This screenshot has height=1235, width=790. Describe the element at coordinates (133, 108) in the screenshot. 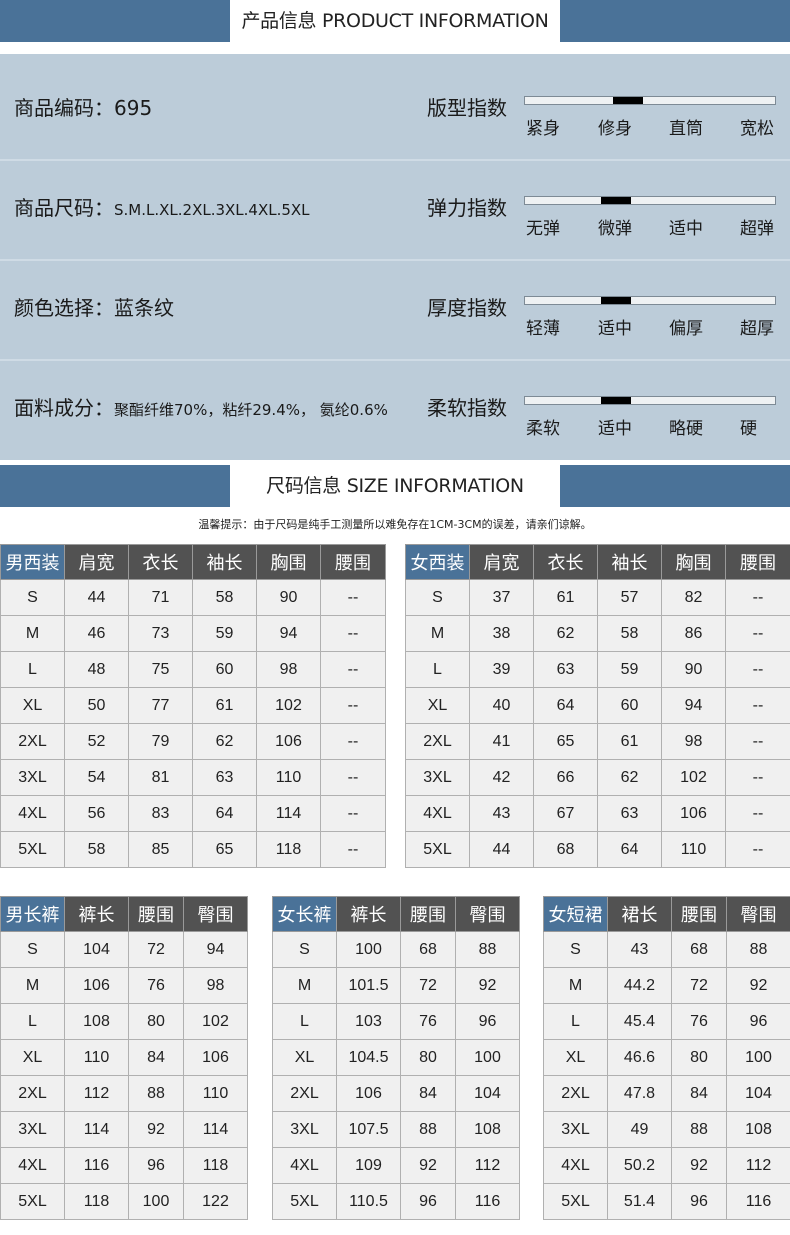

I see `sku-value: 695` at that location.